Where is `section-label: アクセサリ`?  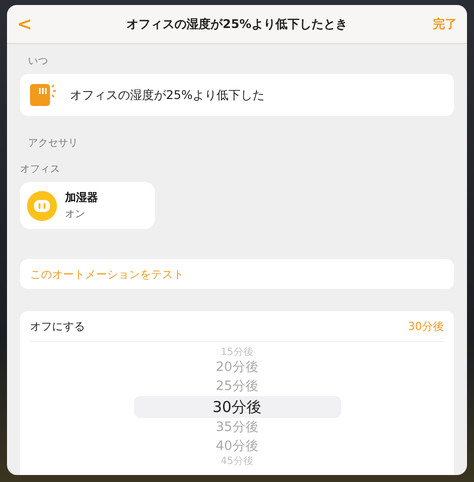
section-label: アクセサリ is located at coordinates (53, 143).